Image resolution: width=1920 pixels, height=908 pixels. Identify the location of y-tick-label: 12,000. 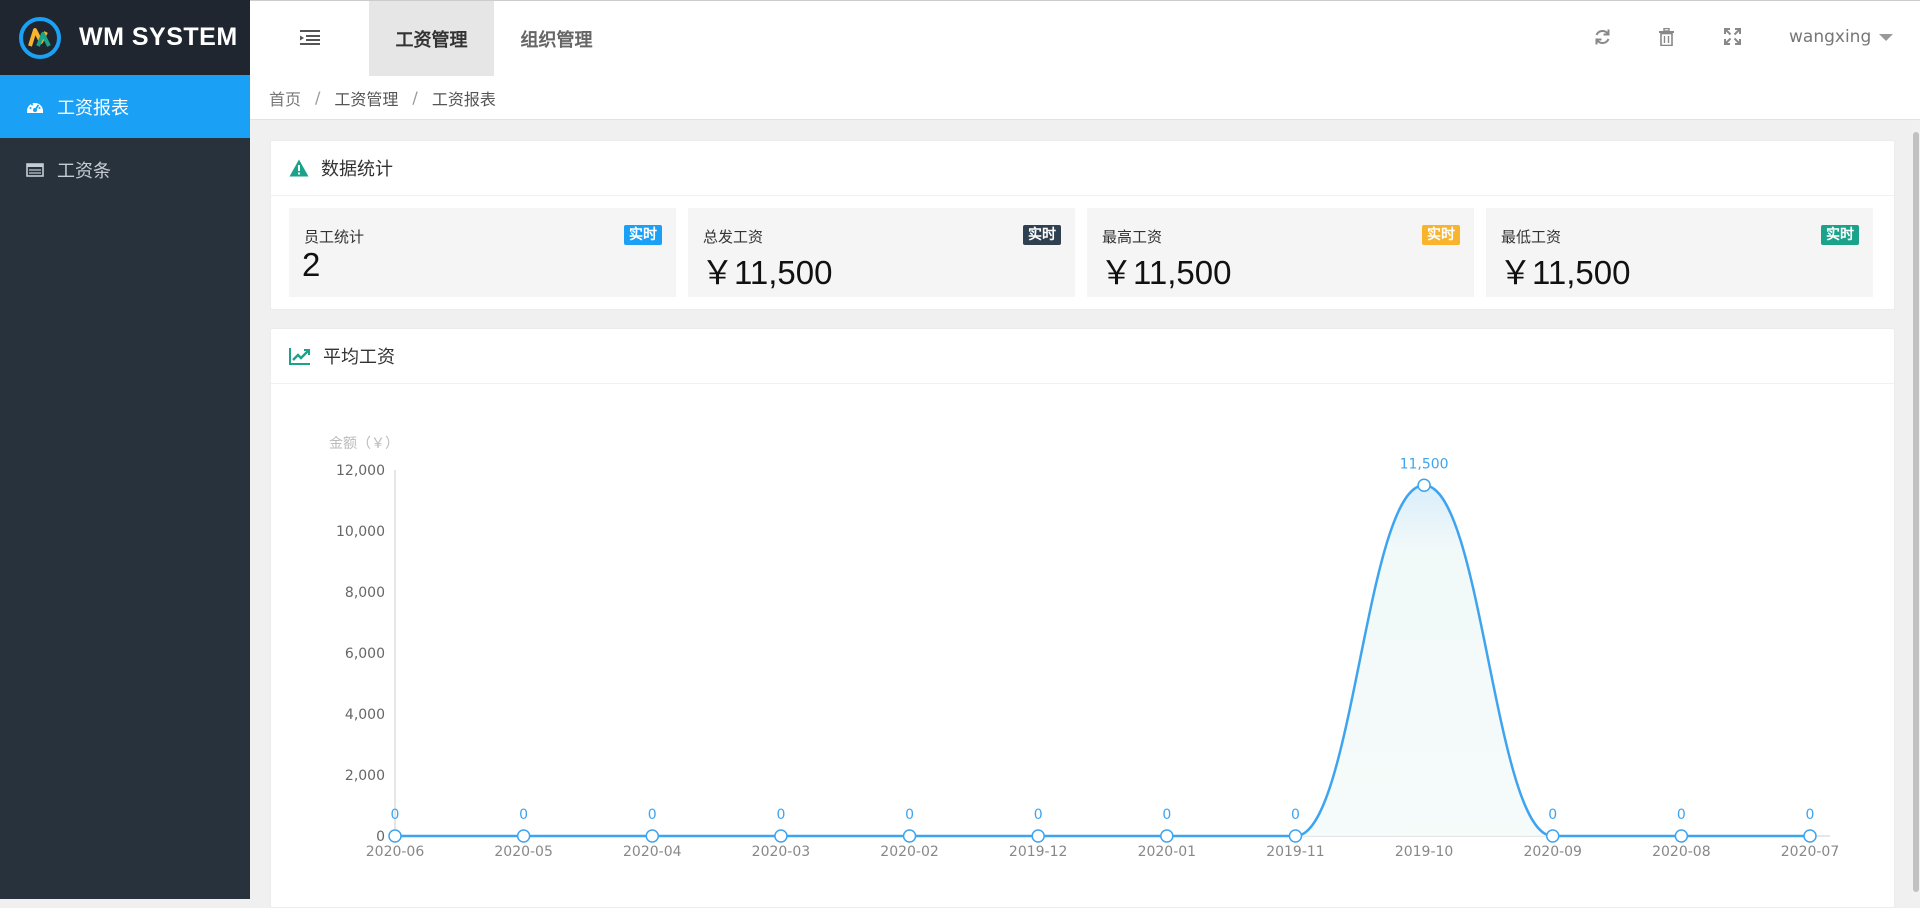
(360, 471).